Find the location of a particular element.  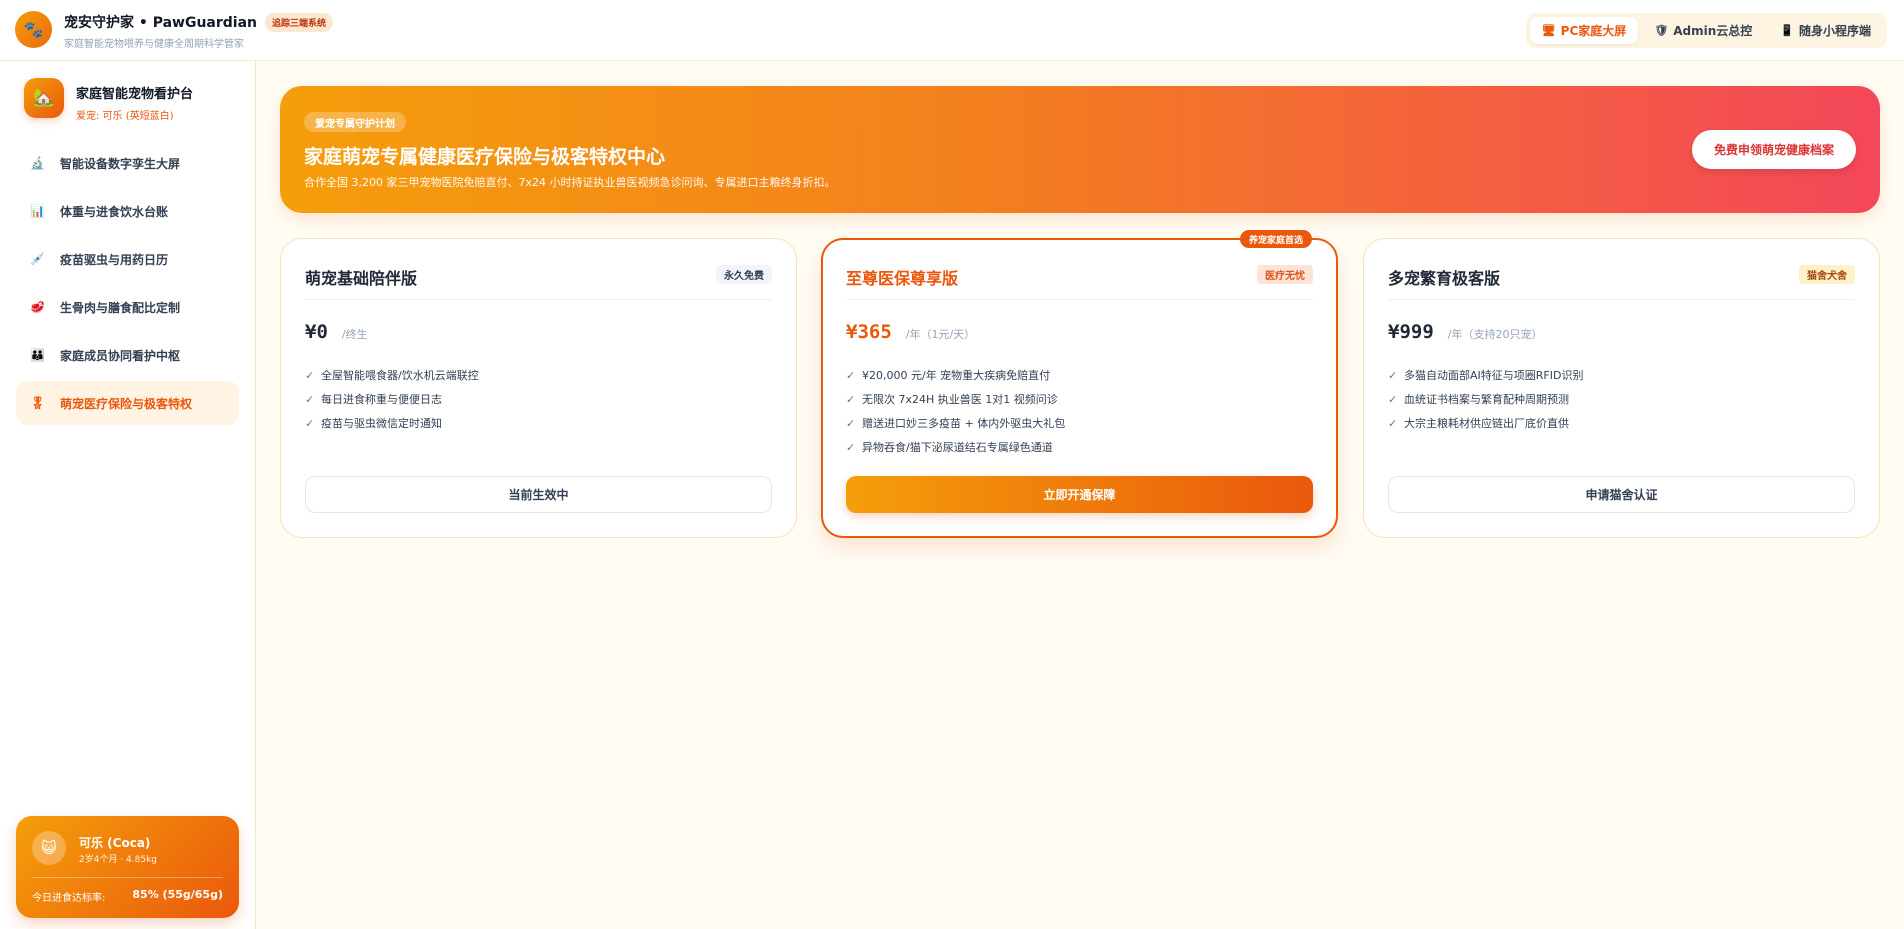

list-item: ✓ 疫苗与驱虫微信定时通知 is located at coordinates (392, 423).